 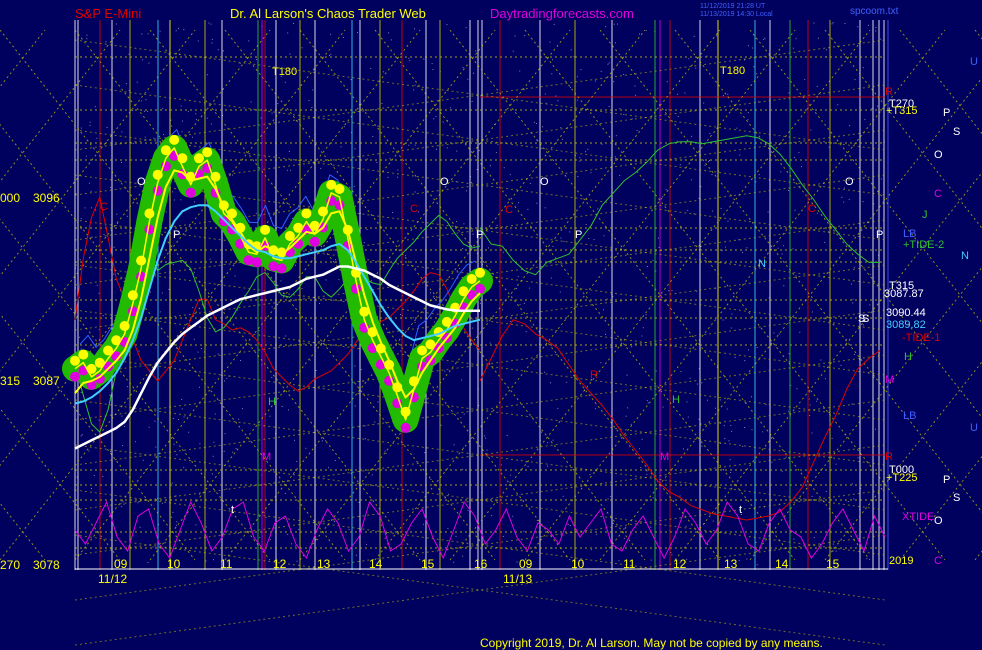 What do you see at coordinates (956, 498) in the screenshot?
I see `right-label: S` at bounding box center [956, 498].